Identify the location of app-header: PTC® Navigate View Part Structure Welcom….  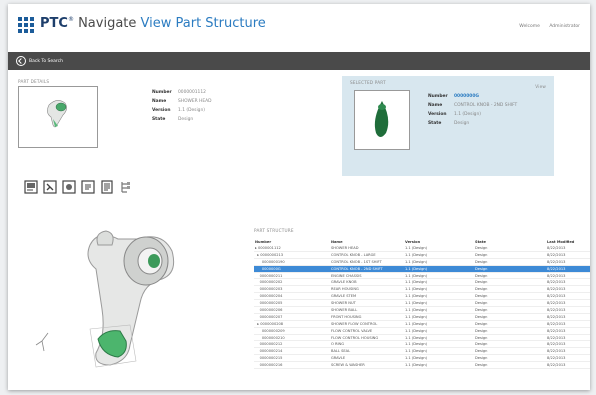
(299, 26).